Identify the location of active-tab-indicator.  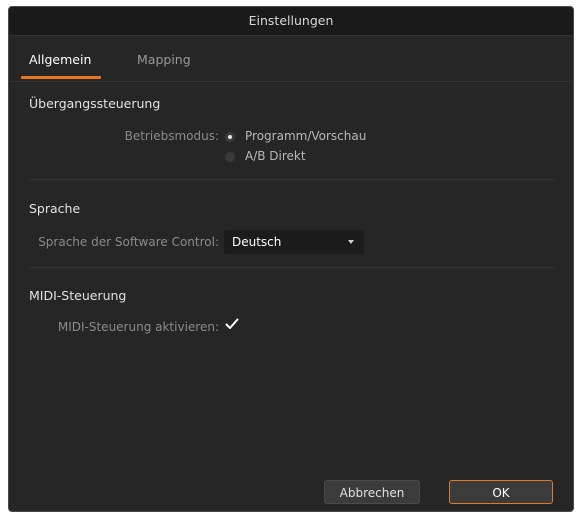
(61, 77).